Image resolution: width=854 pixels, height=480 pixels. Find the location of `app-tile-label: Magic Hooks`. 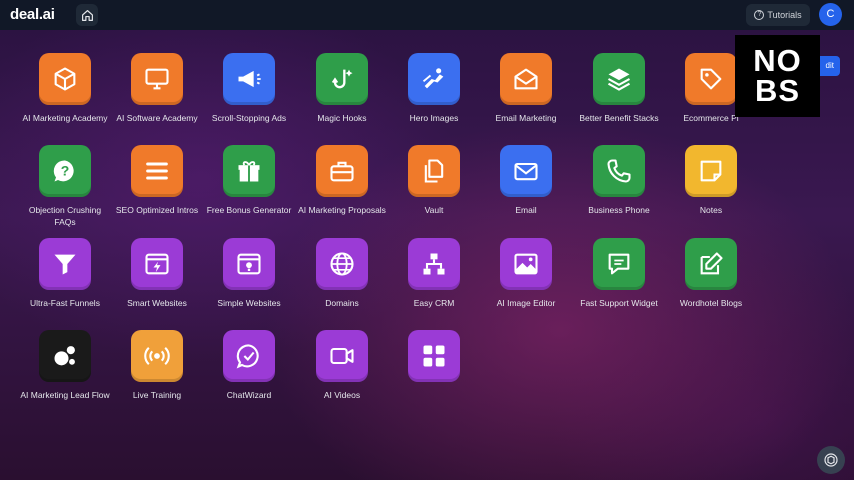

app-tile-label: Magic Hooks is located at coordinates (342, 118).